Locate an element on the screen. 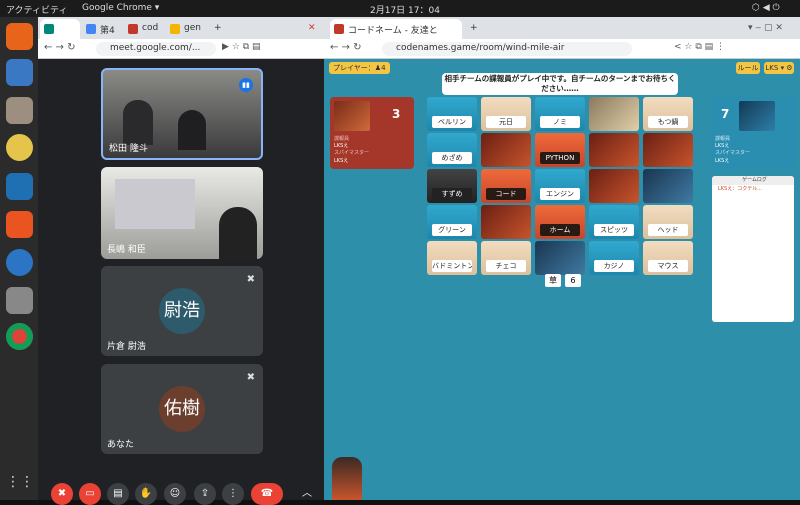  present-button: ⇪ is located at coordinates (205, 494).